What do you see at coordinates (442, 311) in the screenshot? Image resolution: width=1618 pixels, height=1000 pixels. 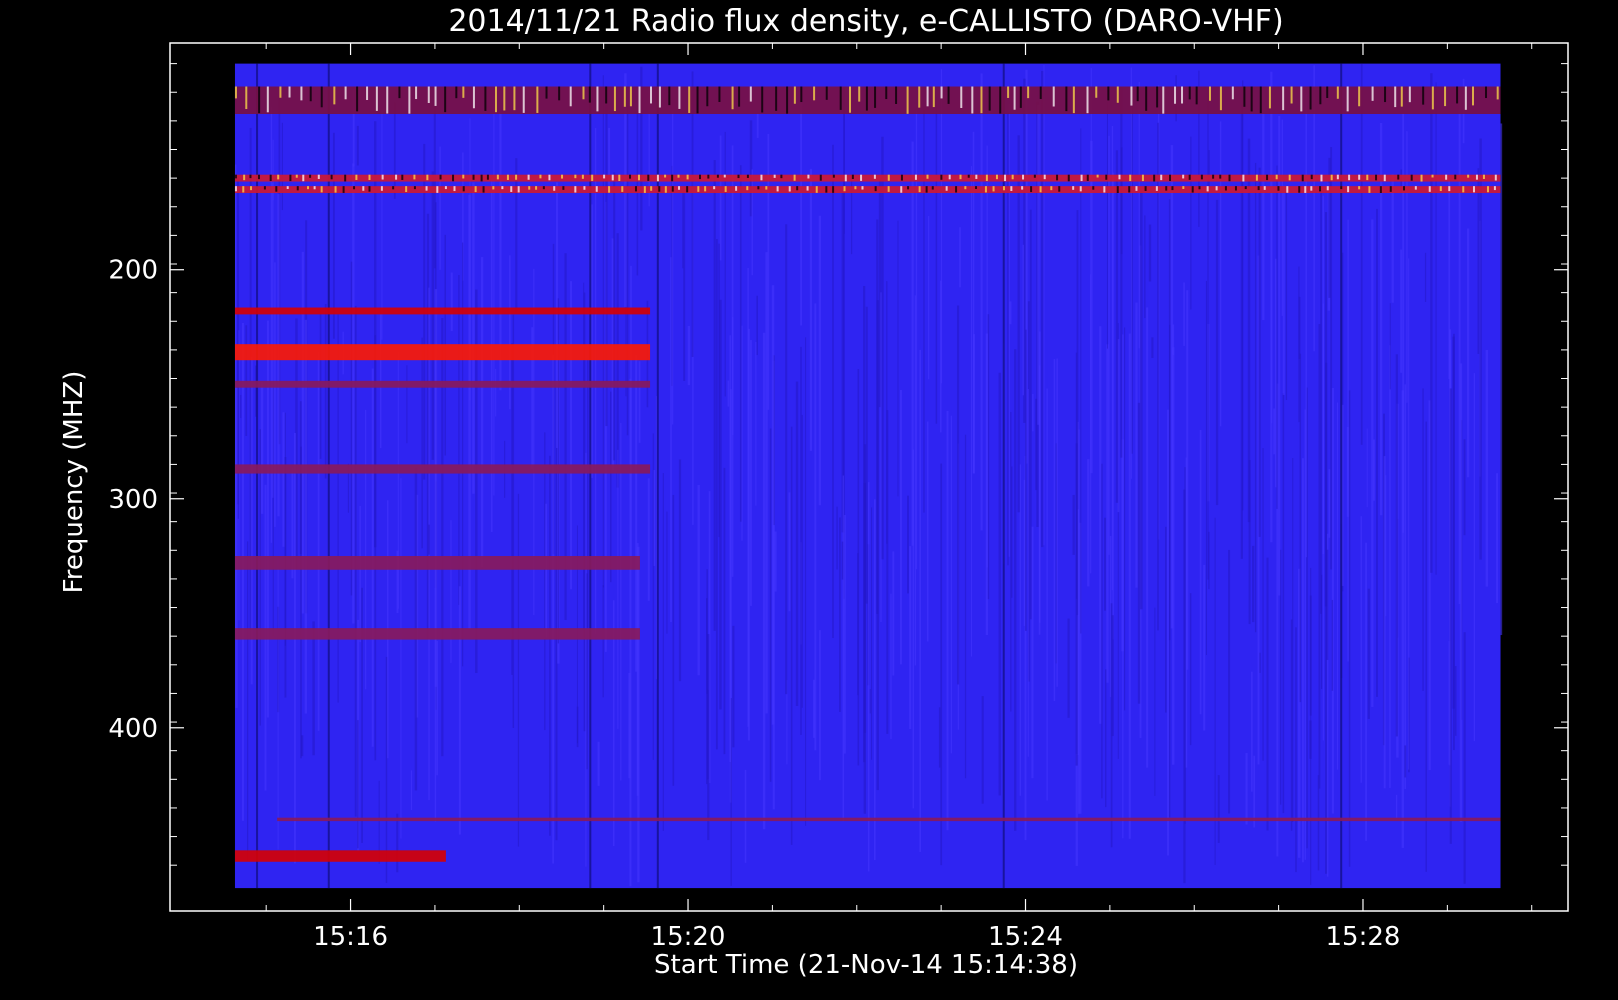 I see `emission-band` at bounding box center [442, 311].